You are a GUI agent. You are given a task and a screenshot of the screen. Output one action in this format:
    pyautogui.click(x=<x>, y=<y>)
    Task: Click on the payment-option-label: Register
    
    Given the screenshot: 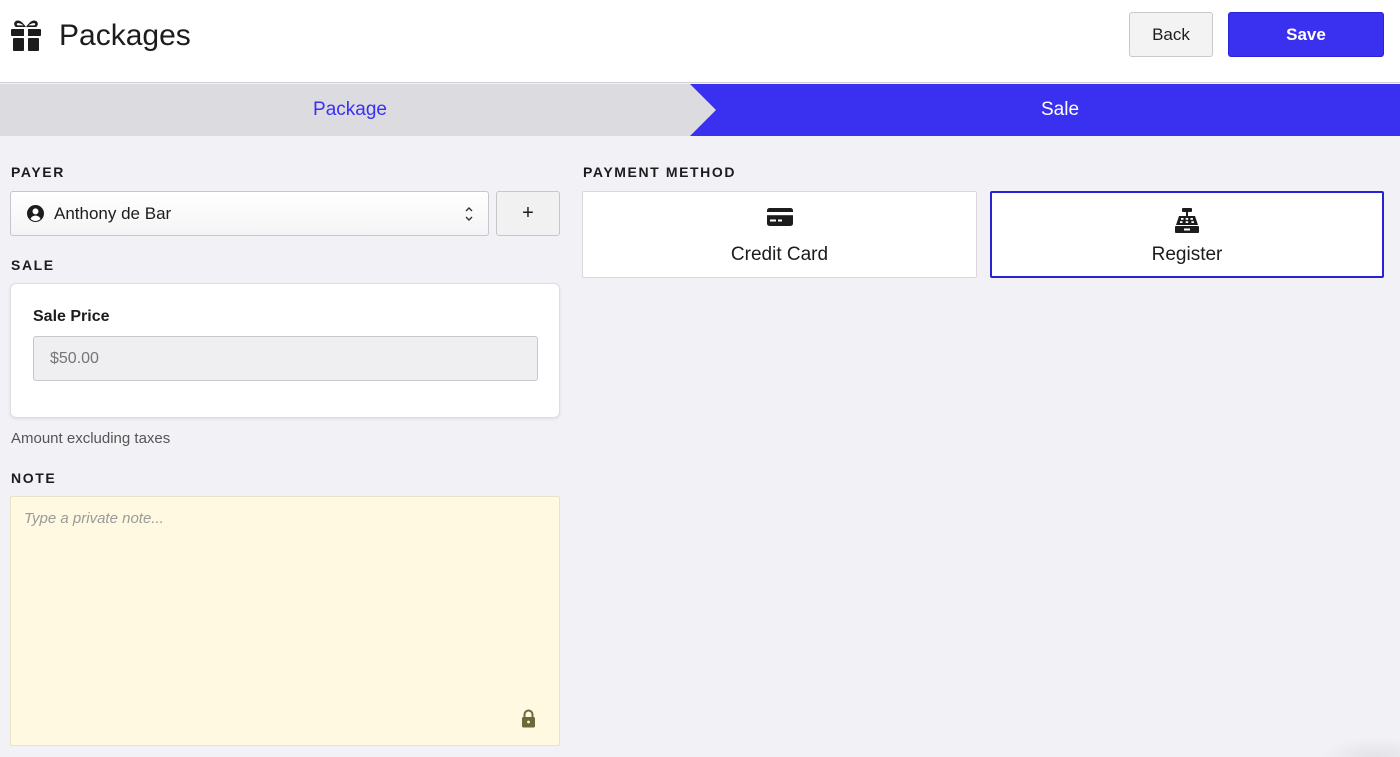 What is the action you would take?
    pyautogui.click(x=1187, y=254)
    